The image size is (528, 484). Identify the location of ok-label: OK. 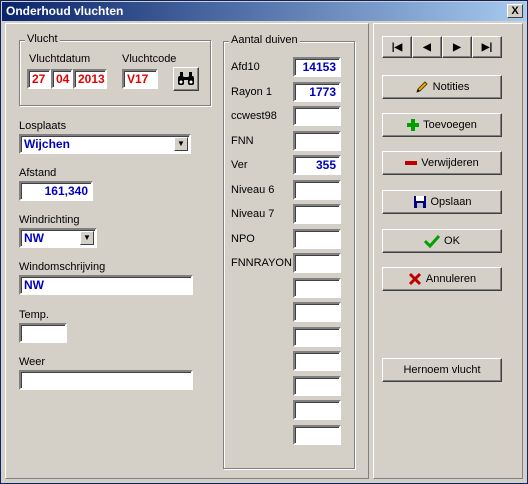
(452, 241).